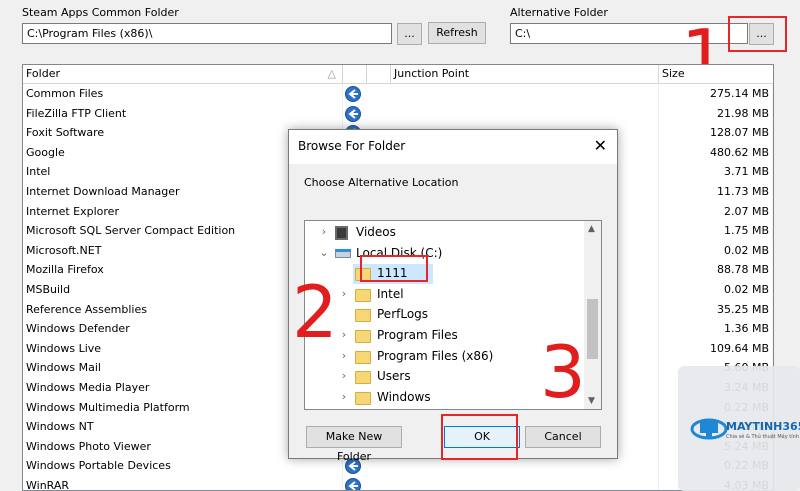 The width and height of the screenshot is (800, 491). Describe the element at coordinates (183, 74) in the screenshot. I see `column-header-folder: Folder △` at that location.